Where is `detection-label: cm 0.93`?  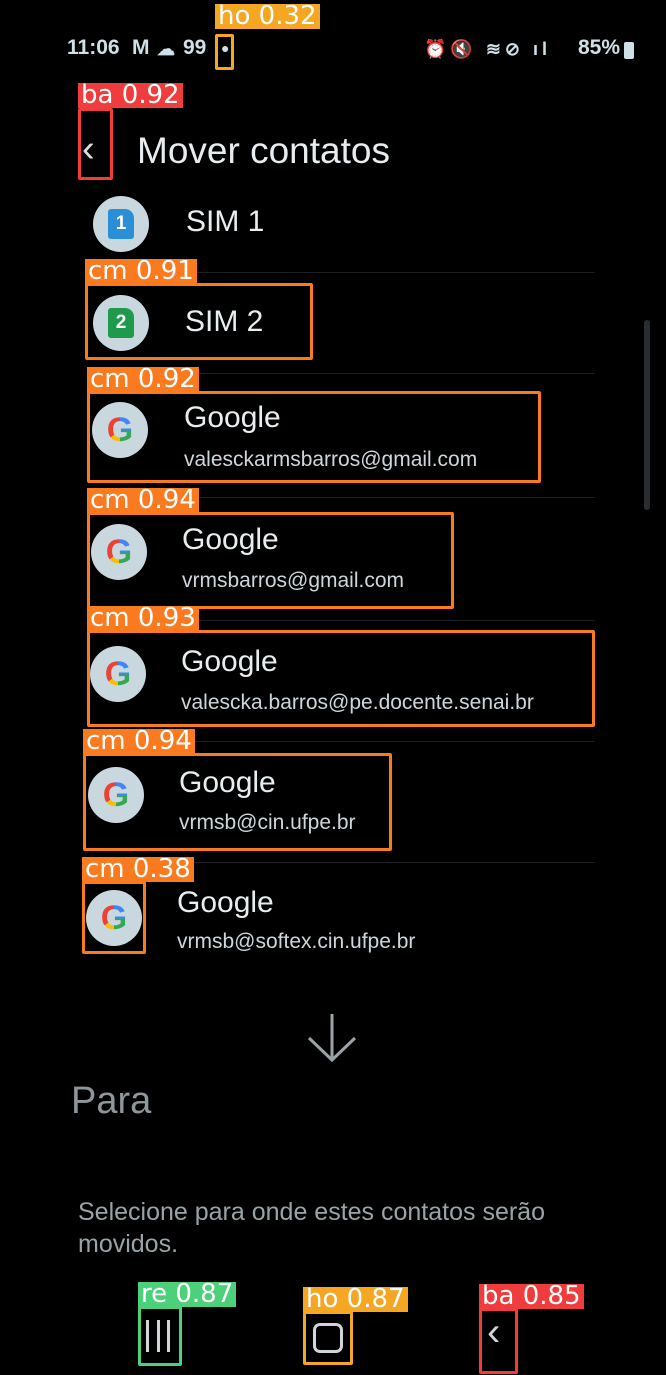
detection-label: cm 0.93 is located at coordinates (143, 618).